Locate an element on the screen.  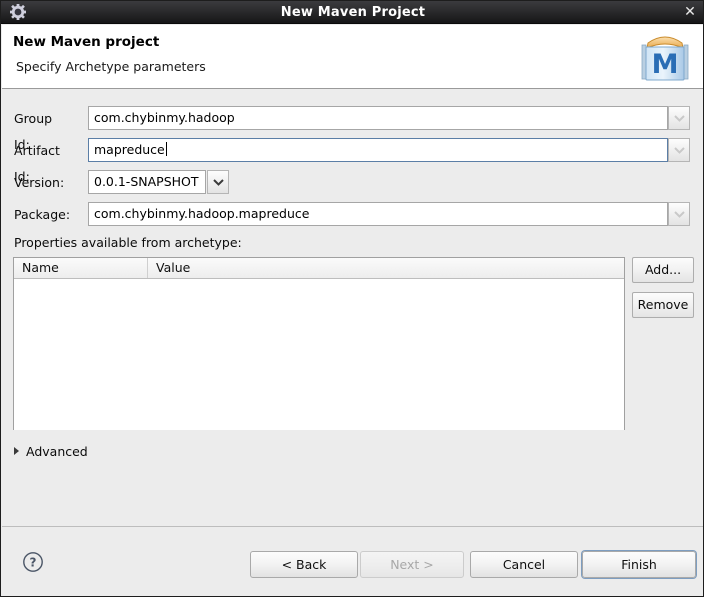
window-title: New Maven Project is located at coordinates (353, 12).